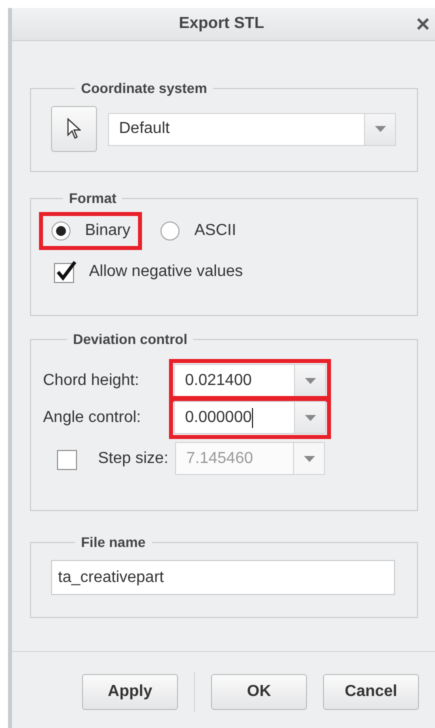  I want to click on field-label: Chord height:, so click(91, 381).